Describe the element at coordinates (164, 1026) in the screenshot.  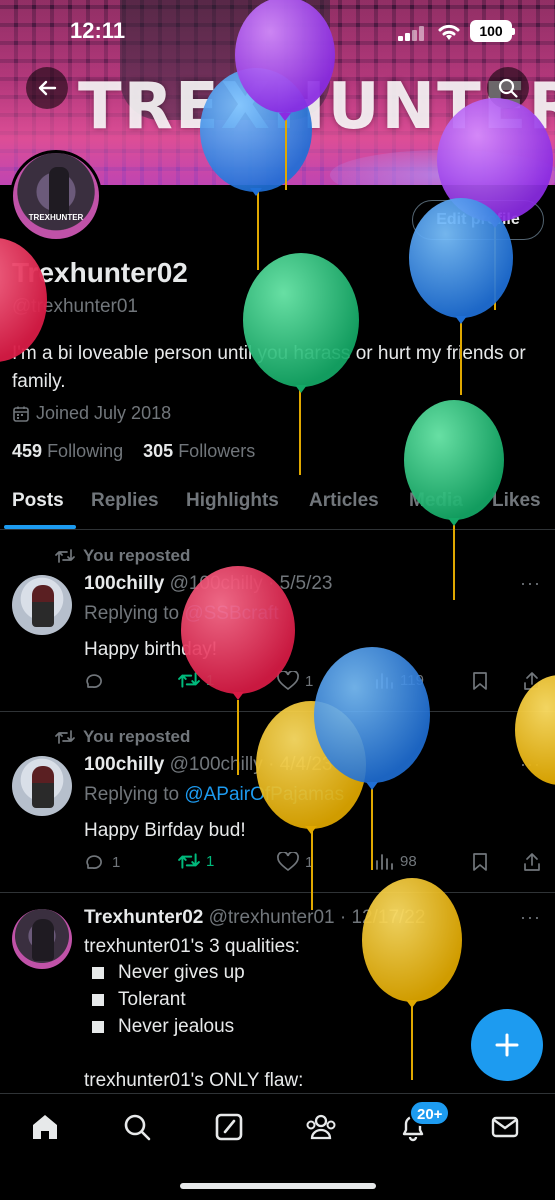
I see `list-item: Never jealous` at that location.